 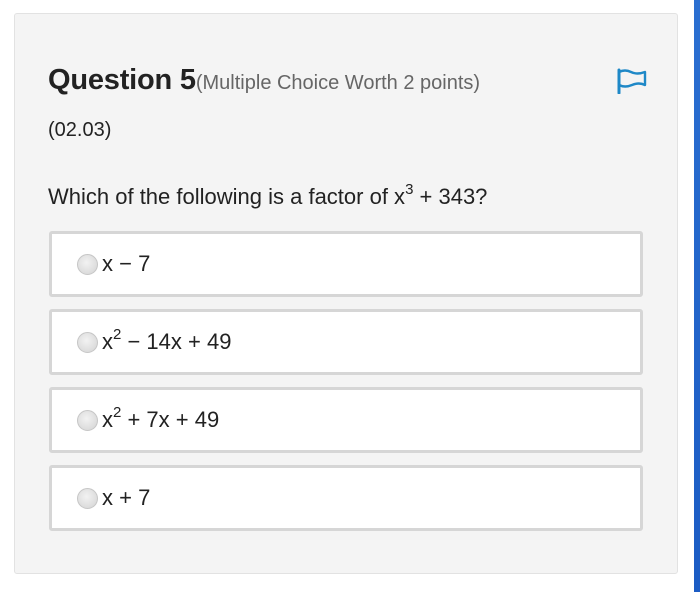 What do you see at coordinates (346, 264) in the screenshot?
I see `answer-option-1: x − 7` at bounding box center [346, 264].